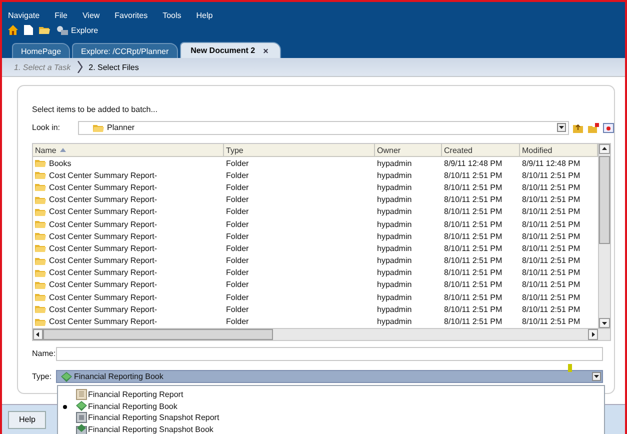 The width and height of the screenshot is (627, 434). I want to click on scroll-down-icon, so click(604, 323).